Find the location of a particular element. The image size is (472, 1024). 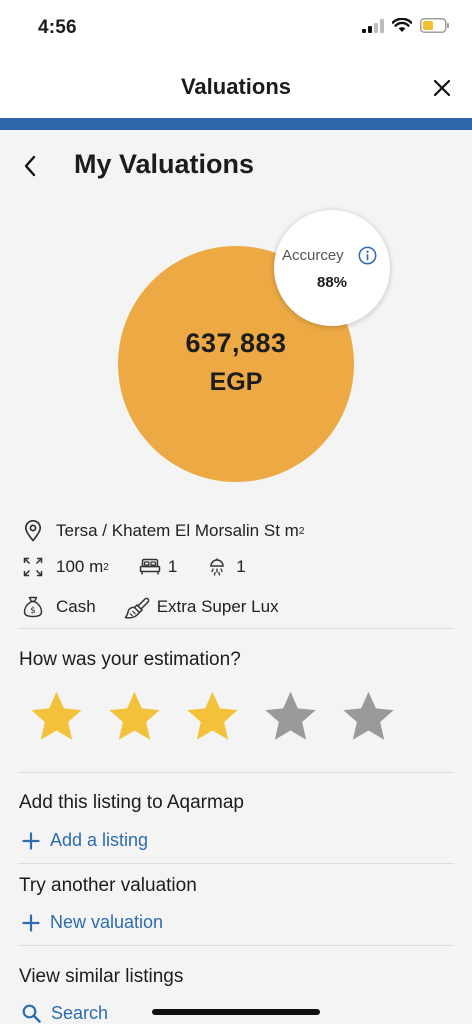

close-icon is located at coordinates (442, 88).